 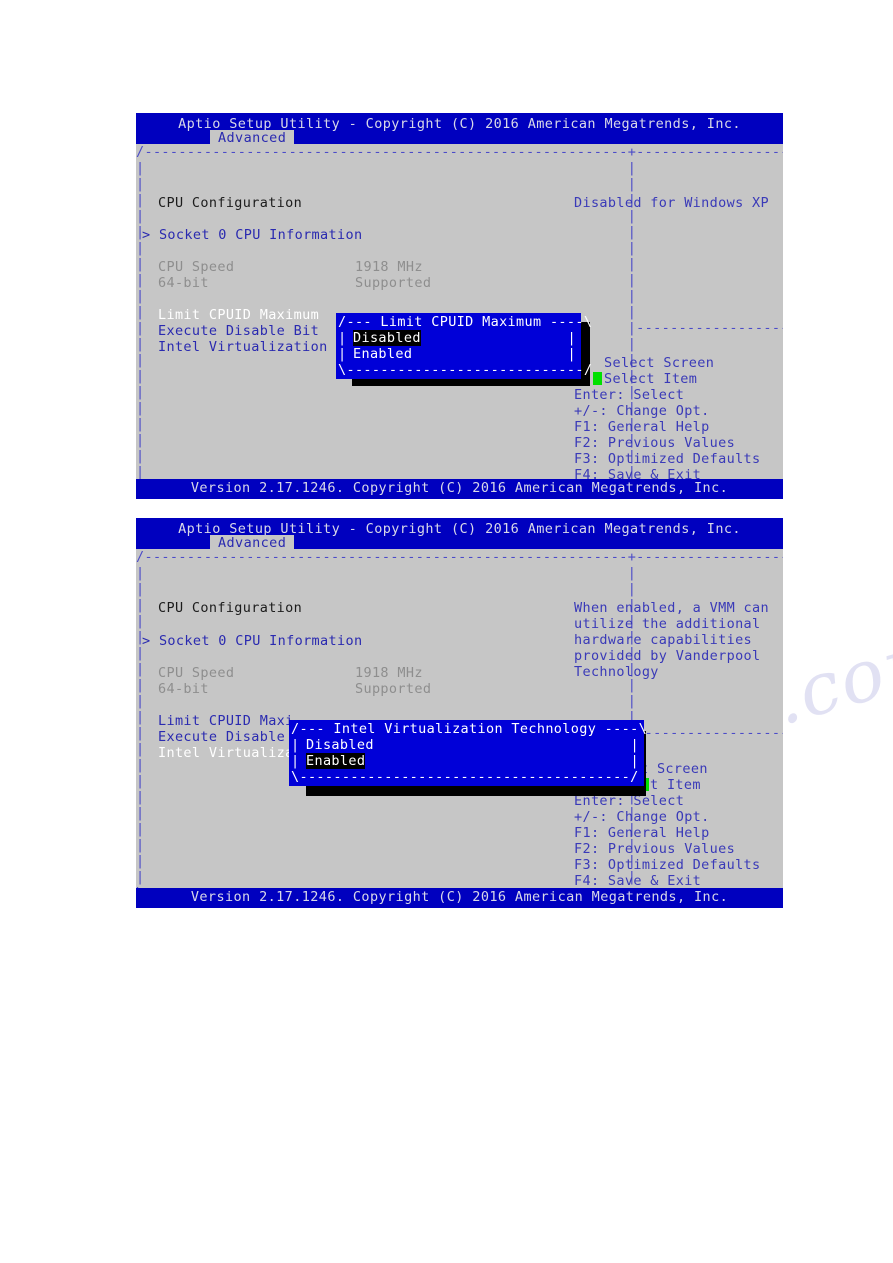 I want to click on dialog-bottom-line: \----------------------------/, so click(x=465, y=370).